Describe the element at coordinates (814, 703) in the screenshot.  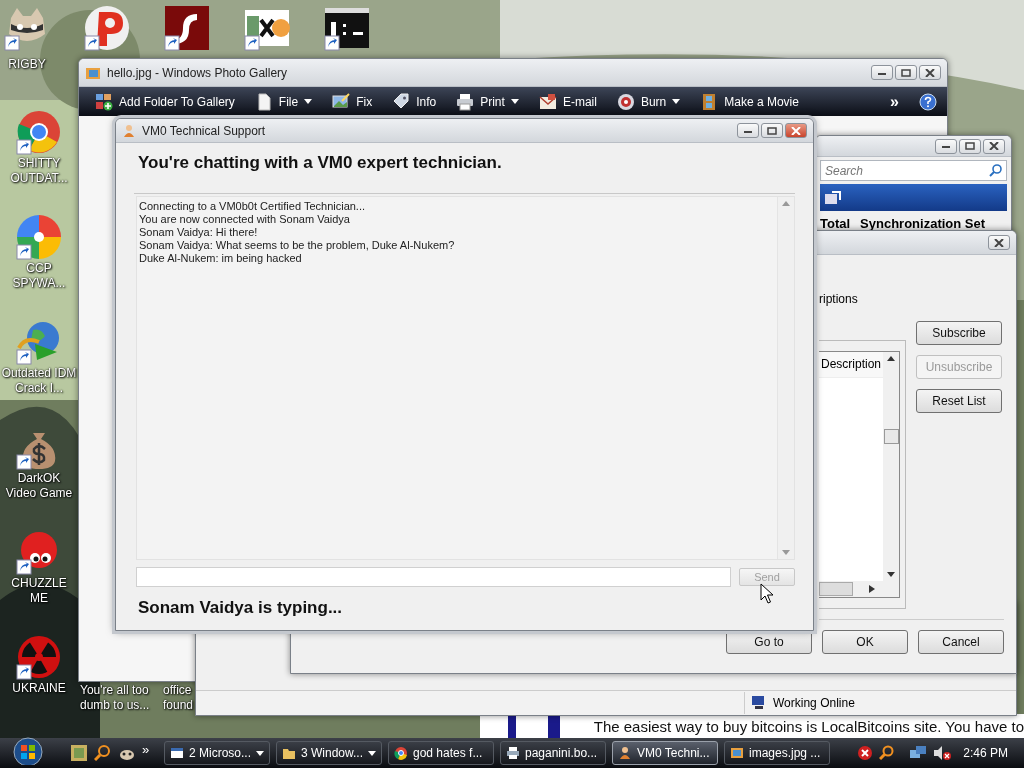
I see `status-text: Working Online` at that location.